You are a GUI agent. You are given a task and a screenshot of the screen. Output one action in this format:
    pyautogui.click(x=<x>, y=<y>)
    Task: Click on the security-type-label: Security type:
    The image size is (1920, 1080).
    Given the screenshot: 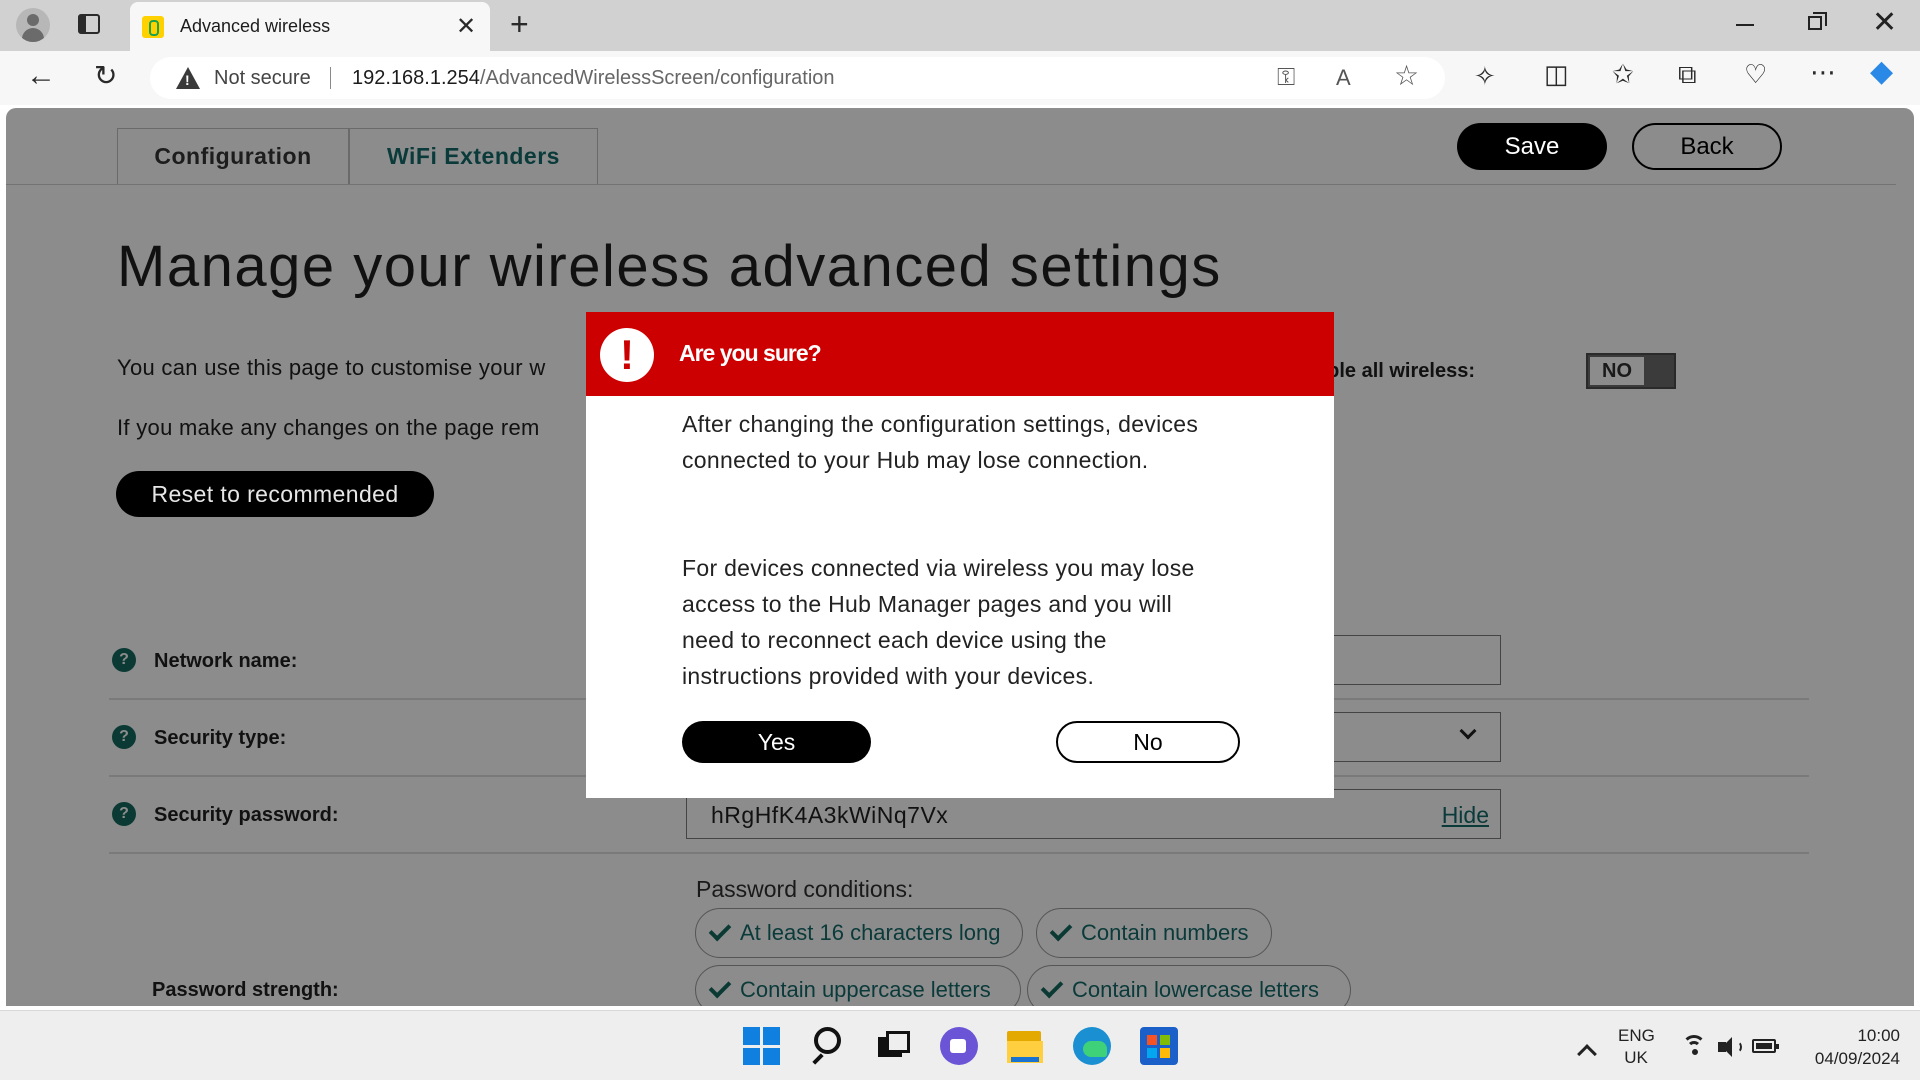 What is the action you would take?
    pyautogui.click(x=220, y=738)
    